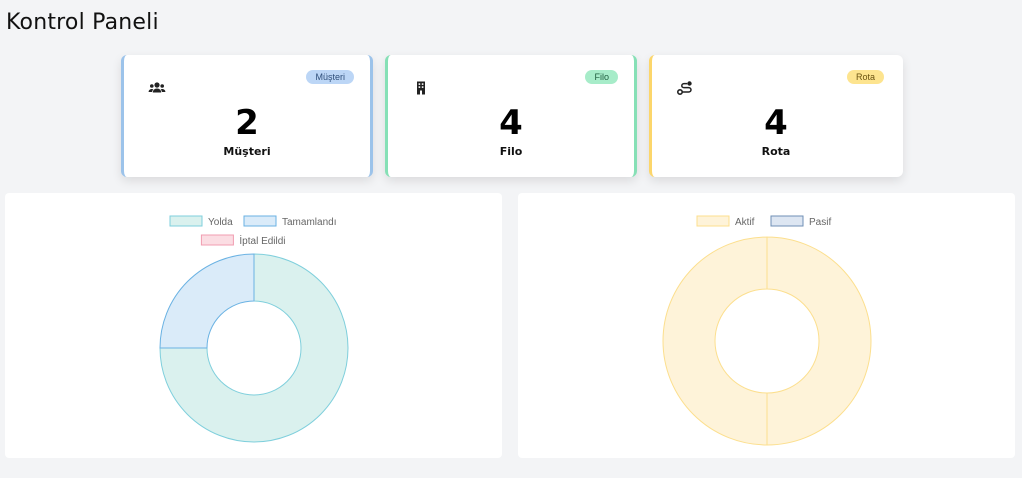 The image size is (1022, 478). I want to click on rota-count: 4, so click(776, 123).